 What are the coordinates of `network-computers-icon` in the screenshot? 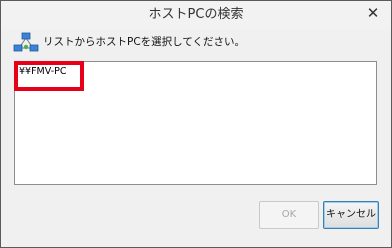 It's located at (26, 42).